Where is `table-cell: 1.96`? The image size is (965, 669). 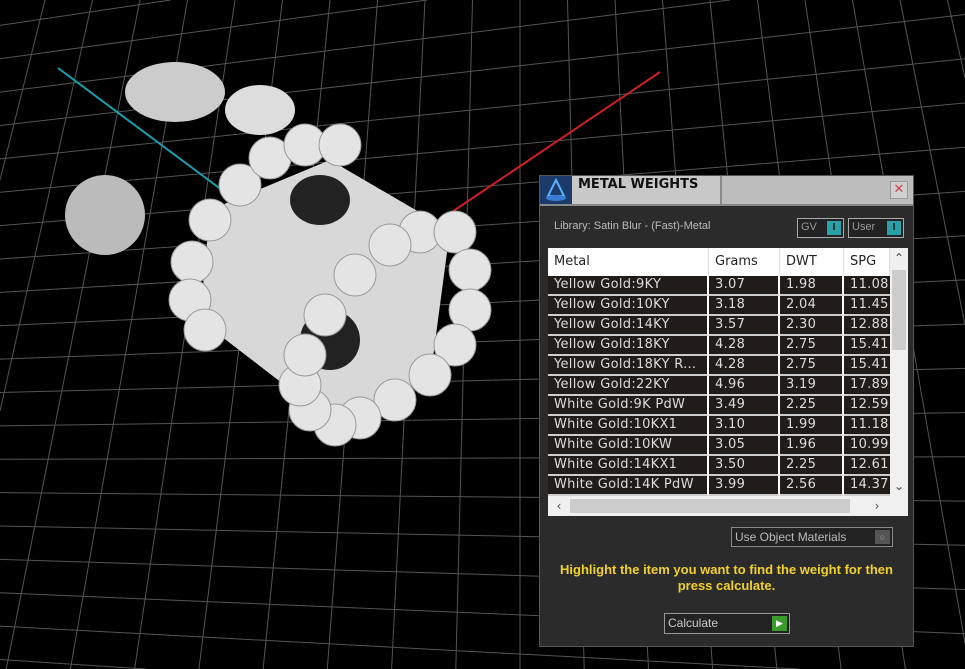 table-cell: 1.96 is located at coordinates (812, 446).